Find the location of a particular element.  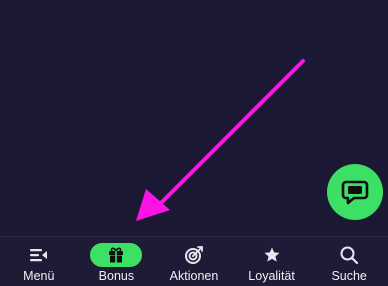

chat-bubble-icon is located at coordinates (355, 192).